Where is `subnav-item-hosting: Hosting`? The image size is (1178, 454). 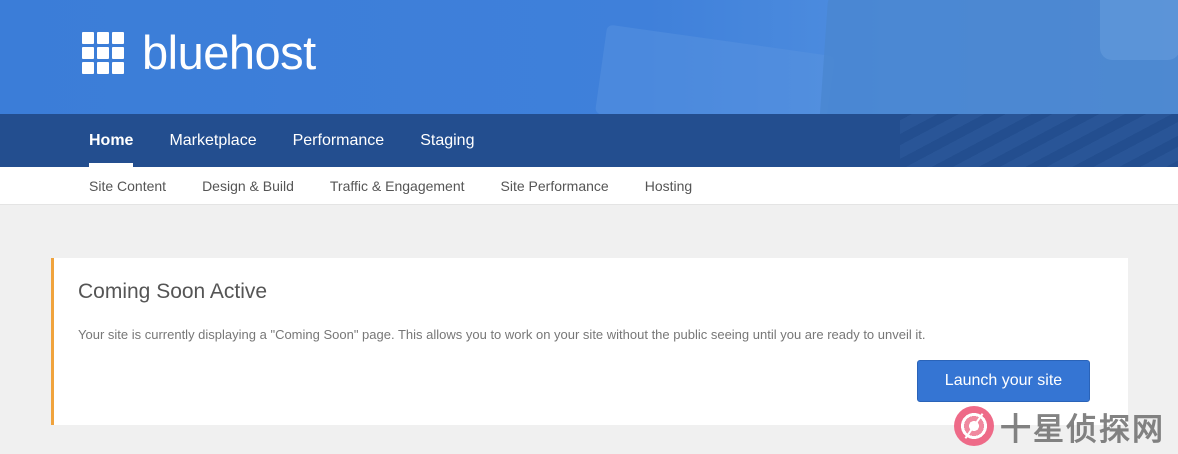 subnav-item-hosting: Hosting is located at coordinates (668, 186).